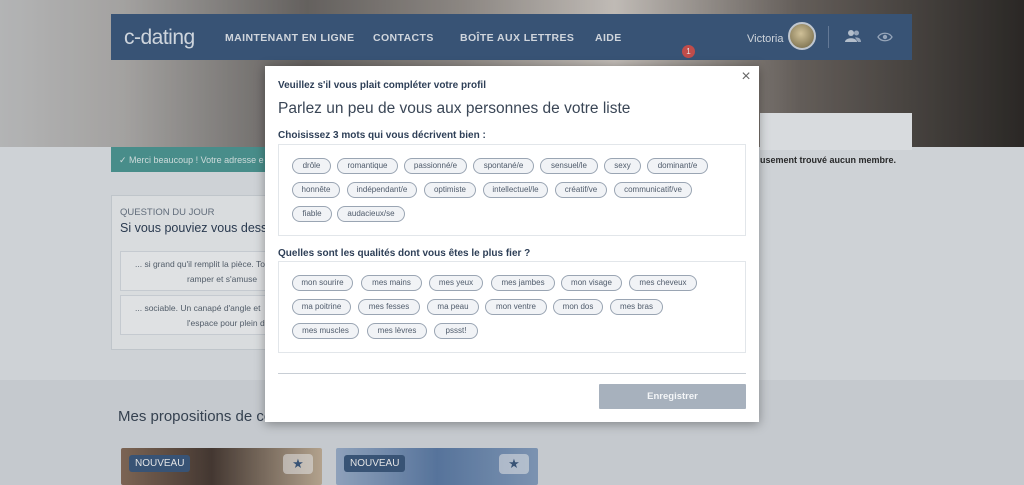  I want to click on word-pill: optimiste, so click(450, 190).